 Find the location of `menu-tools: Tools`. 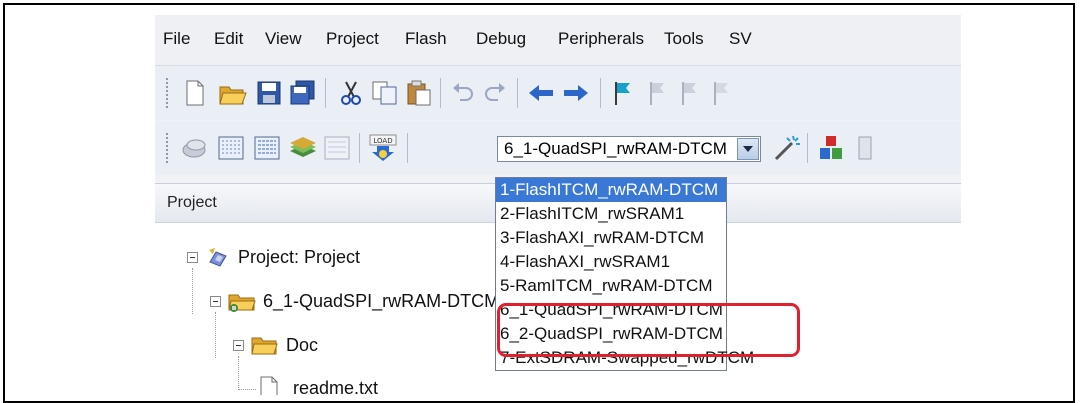

menu-tools: Tools is located at coordinates (684, 39).